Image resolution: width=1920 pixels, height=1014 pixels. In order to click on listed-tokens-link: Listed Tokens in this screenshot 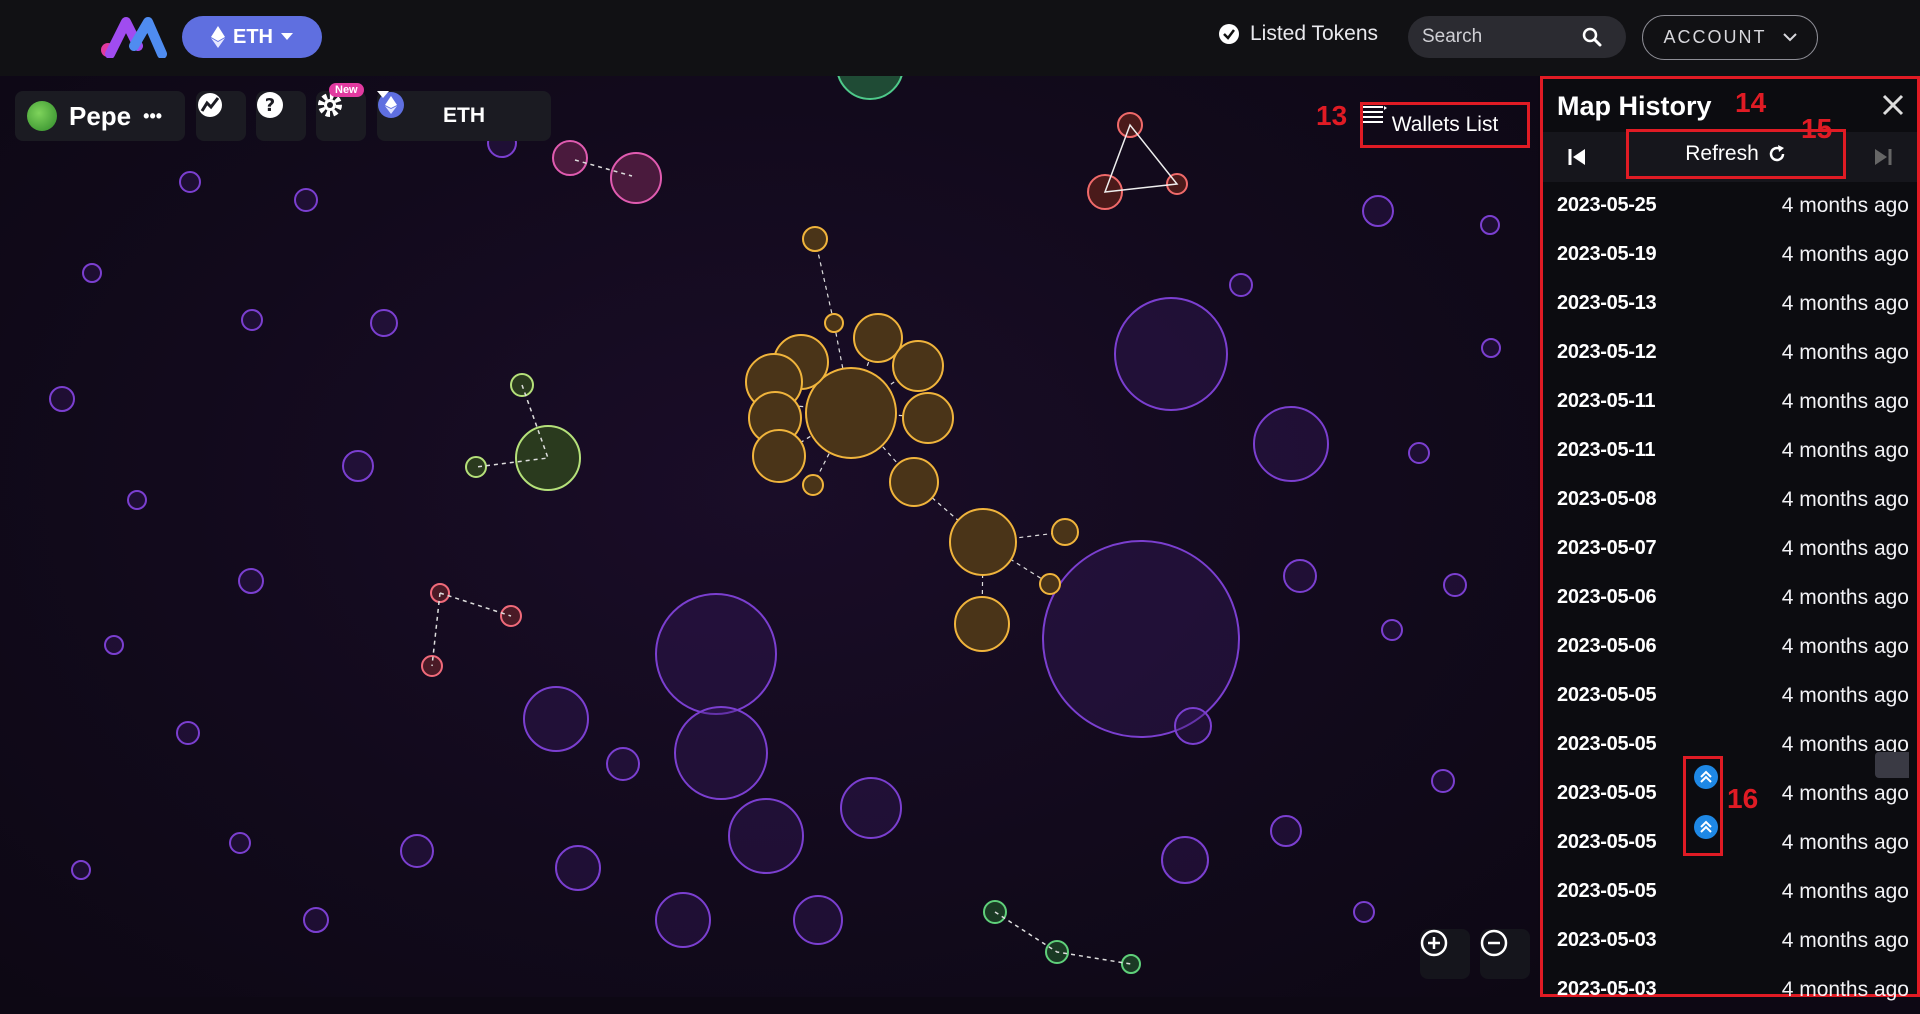, I will do `click(1298, 34)`.